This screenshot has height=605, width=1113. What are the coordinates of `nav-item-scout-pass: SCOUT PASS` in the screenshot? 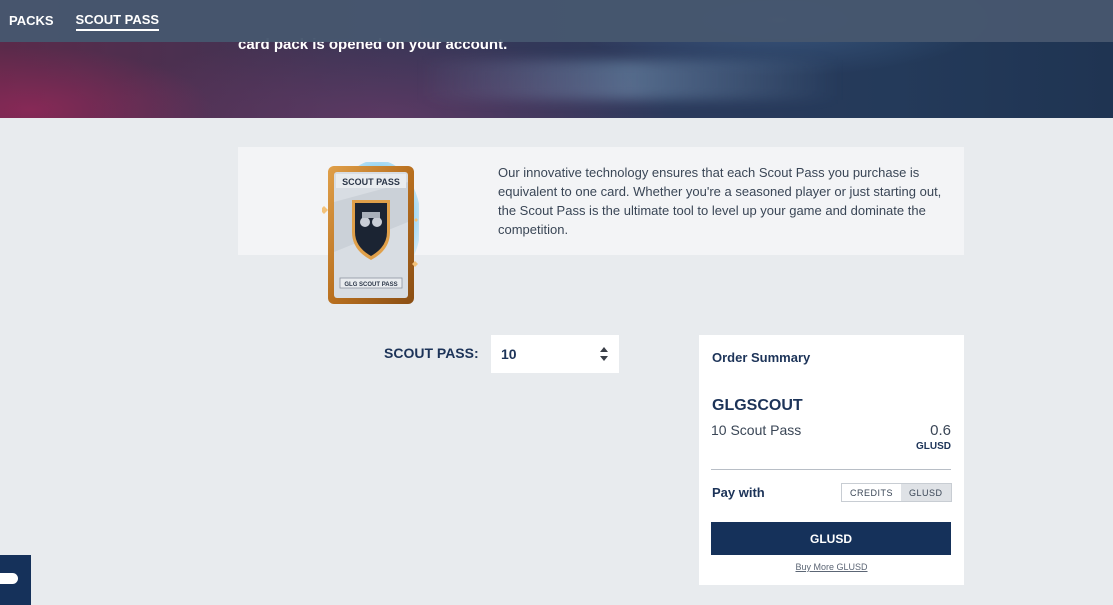 It's located at (117, 21).